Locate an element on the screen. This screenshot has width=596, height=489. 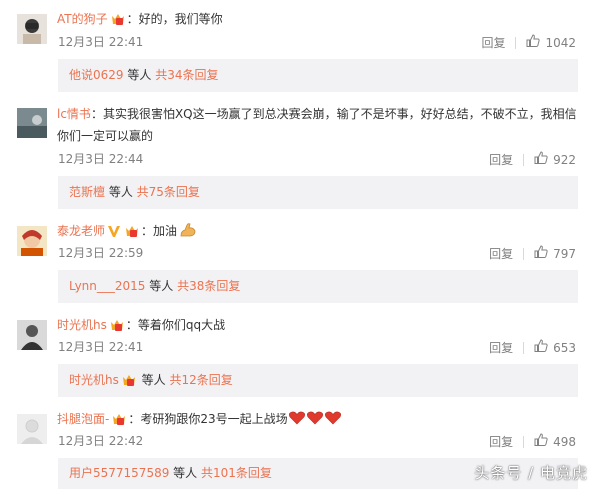
sub-replies-box: Lynn___2015 等人 共38条回复 is located at coordinates (318, 286).